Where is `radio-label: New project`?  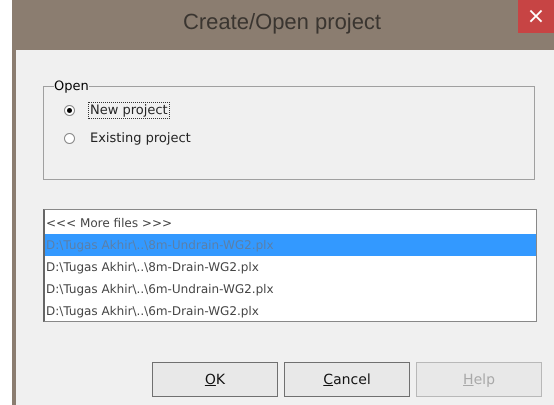 radio-label: New project is located at coordinates (129, 110).